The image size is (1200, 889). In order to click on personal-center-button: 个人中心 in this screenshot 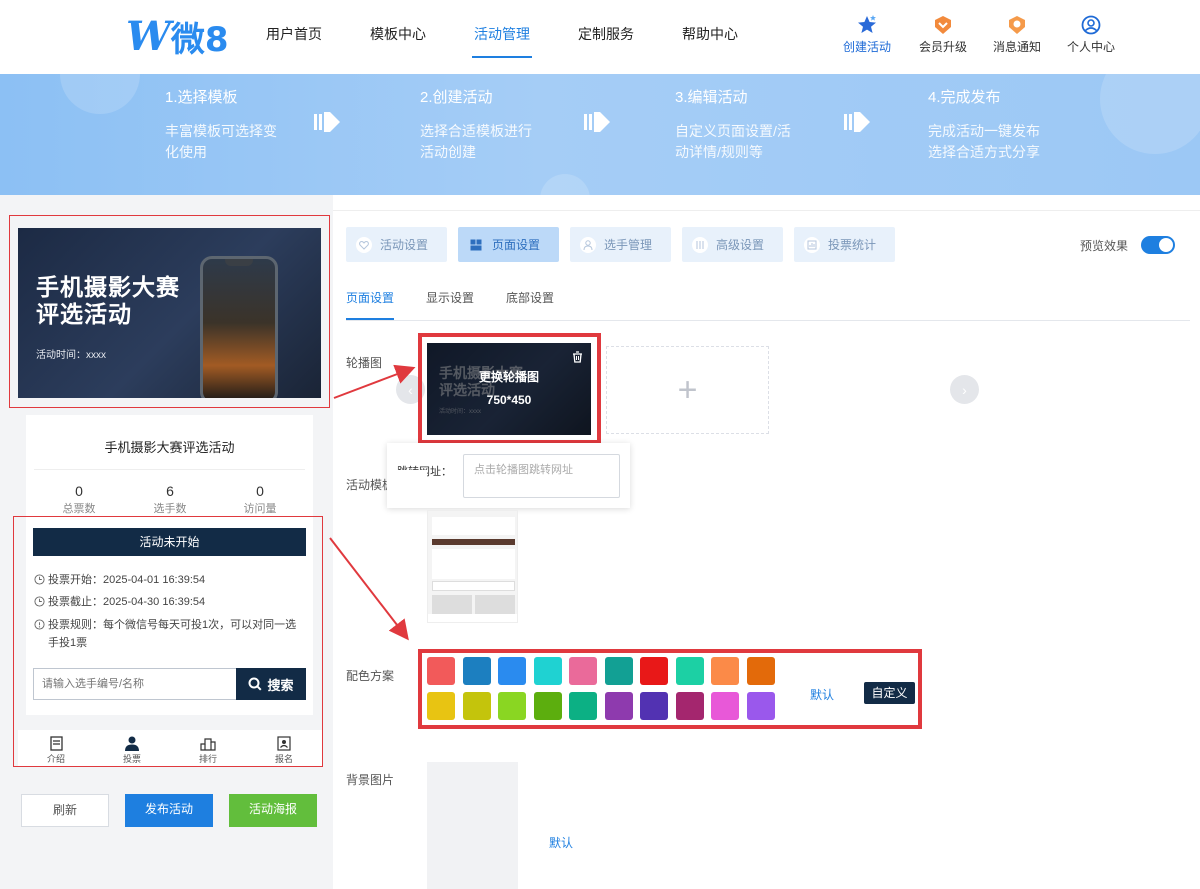, I will do `click(1091, 34)`.